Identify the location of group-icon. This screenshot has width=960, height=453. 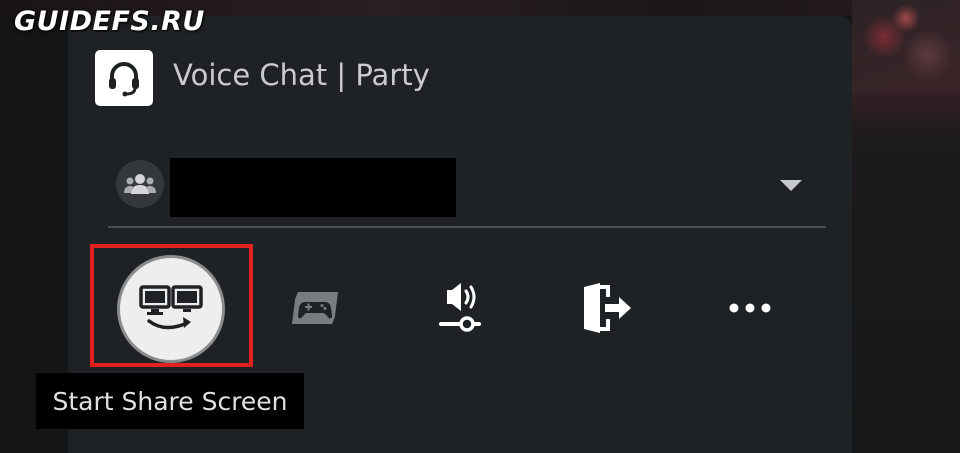
(140, 184).